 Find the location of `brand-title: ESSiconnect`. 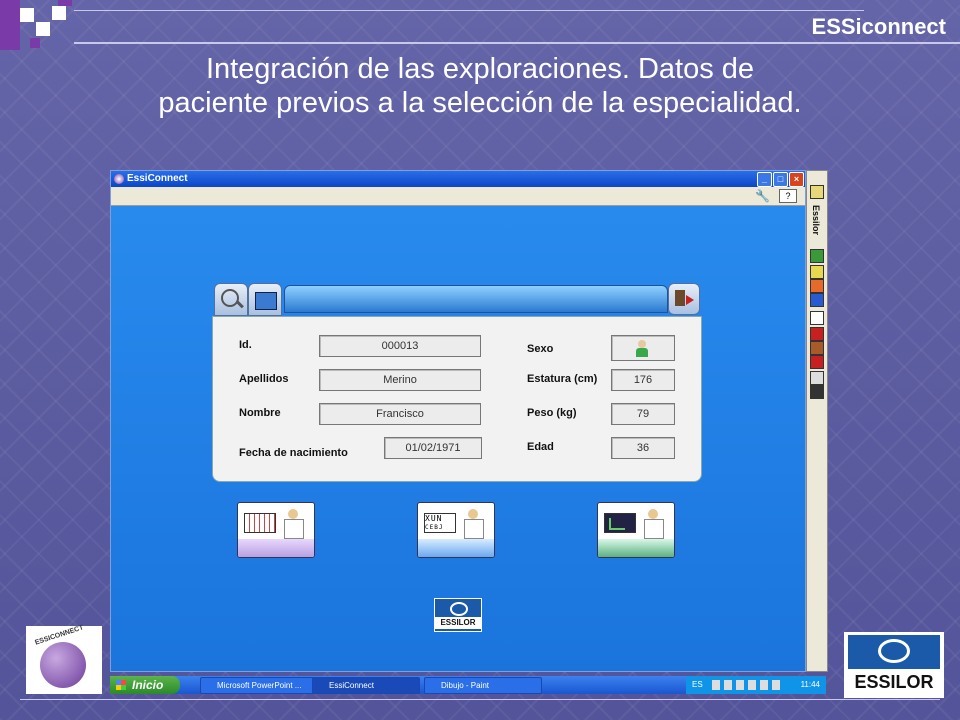

brand-title: ESSiconnect is located at coordinates (878, 26).